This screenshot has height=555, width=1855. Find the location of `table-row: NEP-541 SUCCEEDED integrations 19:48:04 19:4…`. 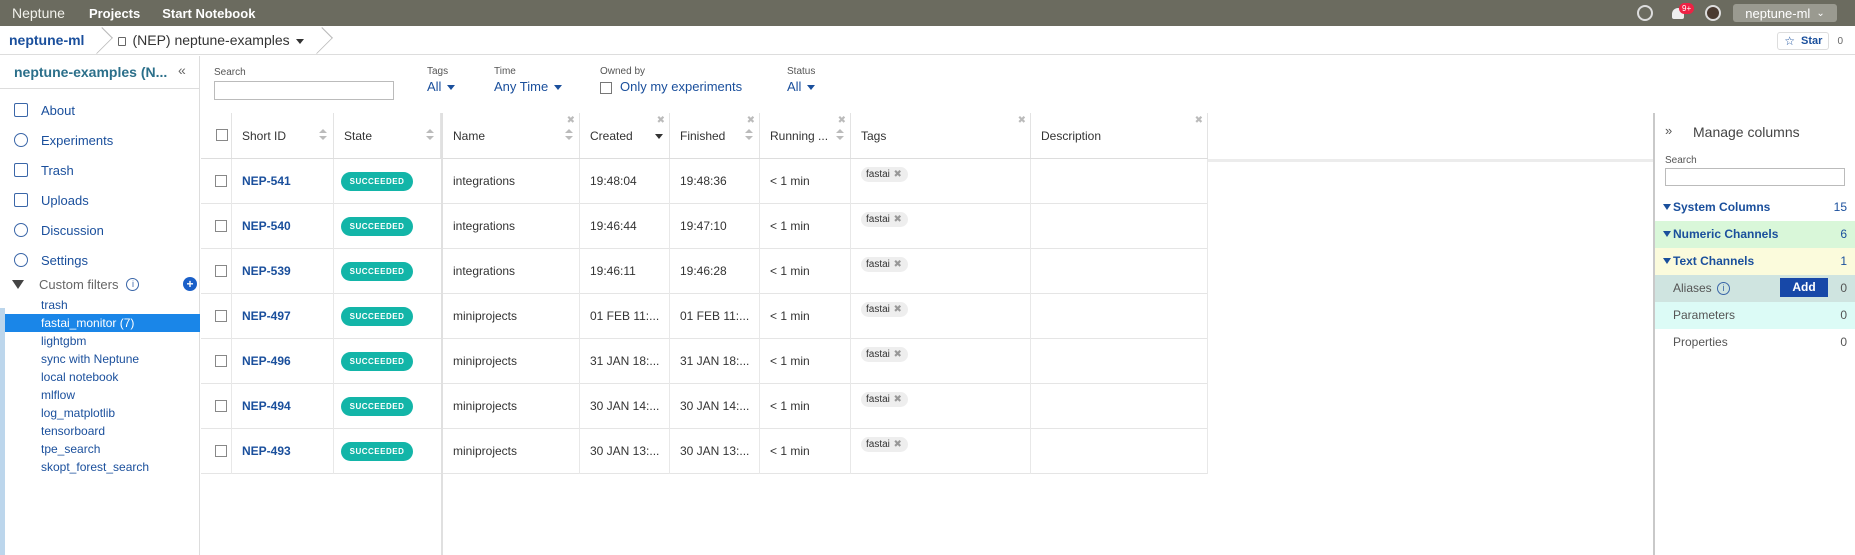

table-row: NEP-541 SUCCEEDED integrations 19:48:04 19:4… is located at coordinates (704, 181).